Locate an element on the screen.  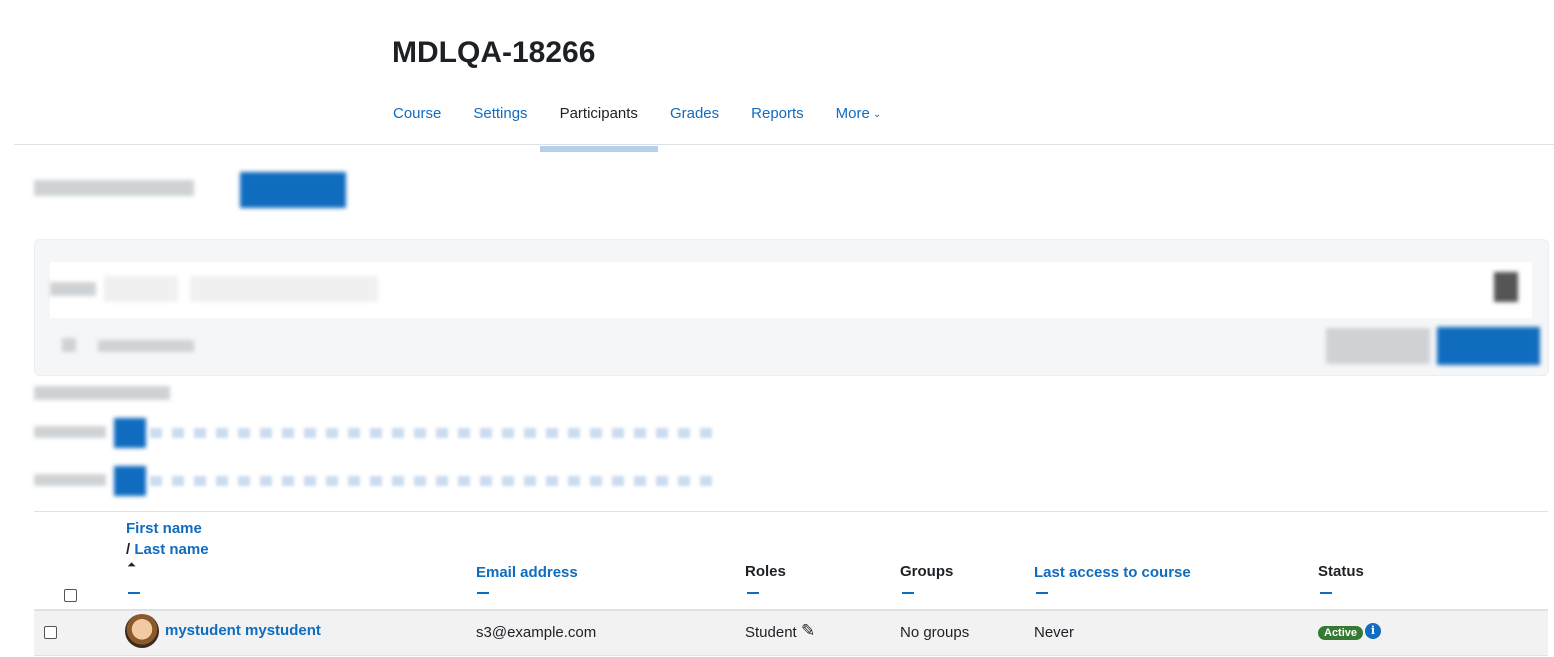
user-role: Student is located at coordinates (771, 632).